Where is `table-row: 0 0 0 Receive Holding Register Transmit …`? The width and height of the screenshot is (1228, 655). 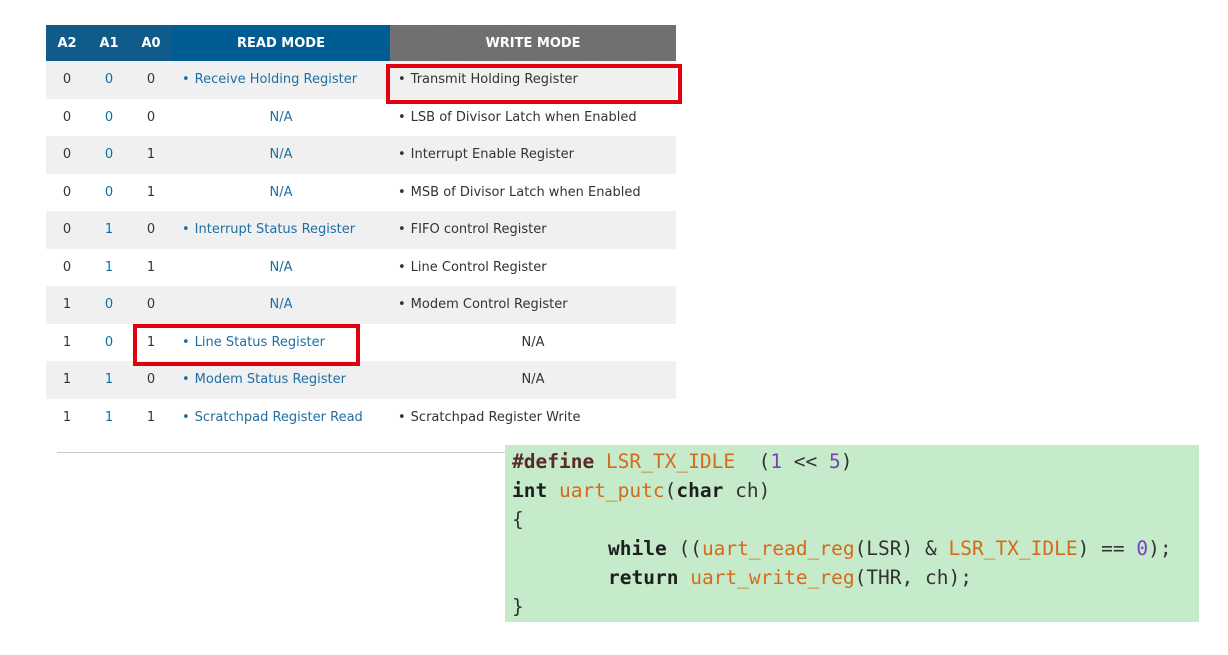
table-row: 0 0 0 Receive Holding Register Transmit … is located at coordinates (361, 80).